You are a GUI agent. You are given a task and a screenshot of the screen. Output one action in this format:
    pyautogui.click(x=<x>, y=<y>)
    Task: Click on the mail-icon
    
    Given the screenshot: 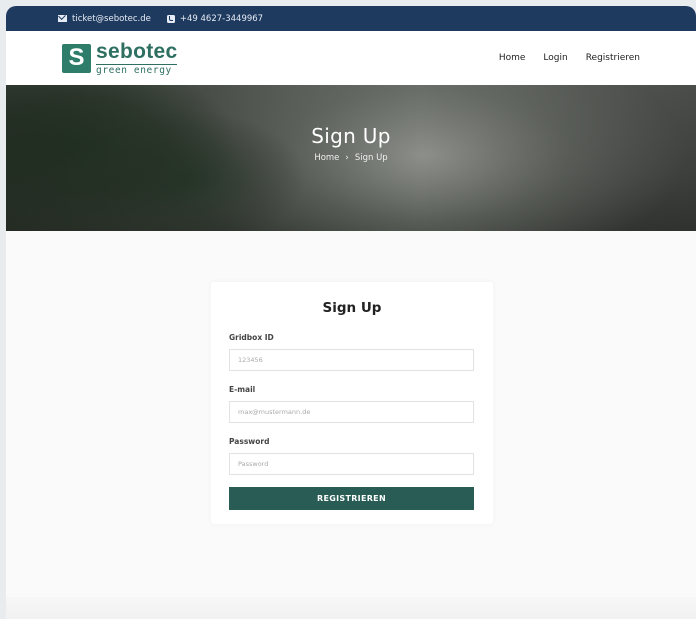 What is the action you would take?
    pyautogui.click(x=62, y=18)
    